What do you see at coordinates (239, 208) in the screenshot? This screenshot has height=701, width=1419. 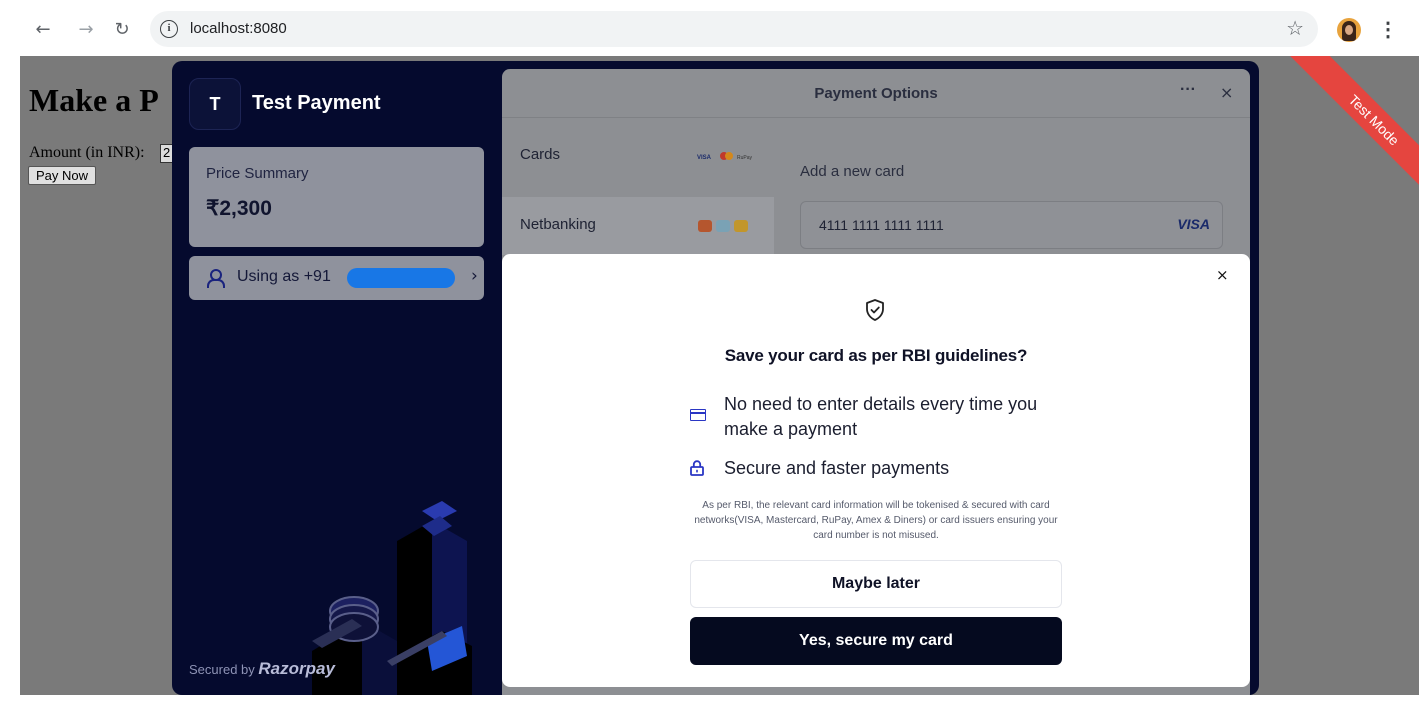 I see `price-amount: ₹2,300` at bounding box center [239, 208].